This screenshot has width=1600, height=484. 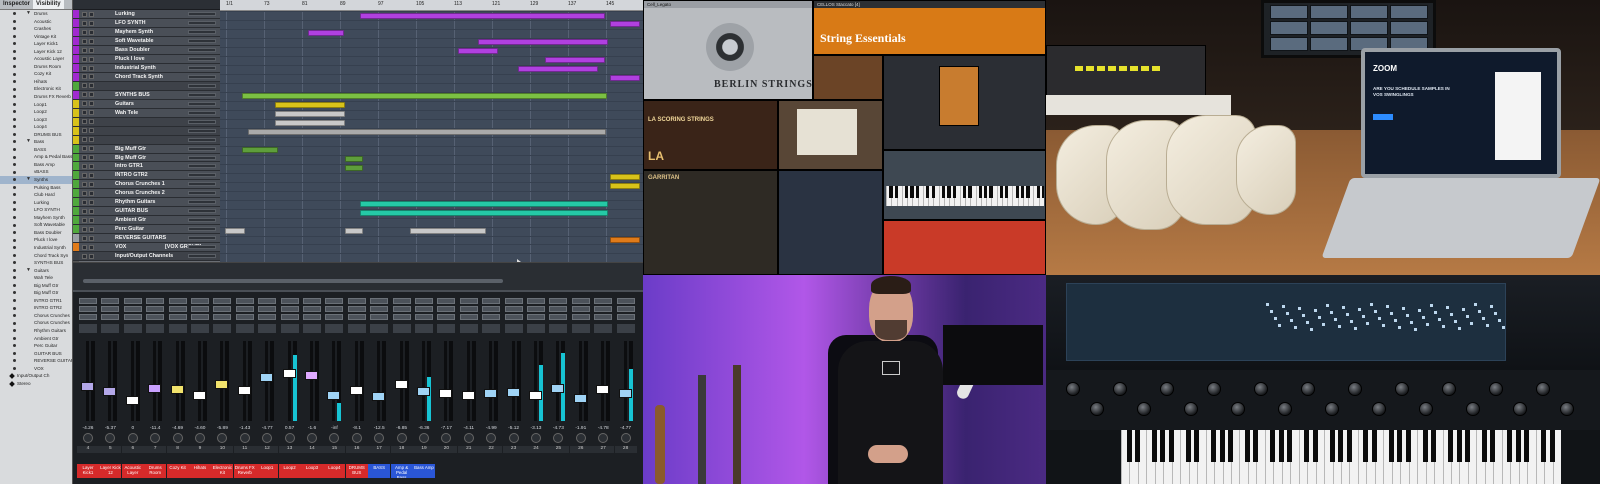 What do you see at coordinates (334, 471) in the screenshot?
I see `channel-name-label: Loop4` at bounding box center [334, 471].